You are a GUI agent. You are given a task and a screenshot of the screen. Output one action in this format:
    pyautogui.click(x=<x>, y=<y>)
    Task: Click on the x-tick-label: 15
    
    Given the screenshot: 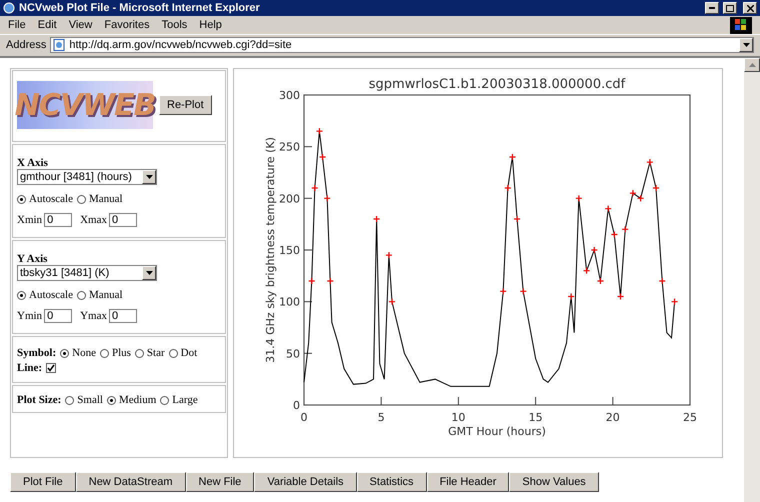 What is the action you would take?
    pyautogui.click(x=535, y=417)
    